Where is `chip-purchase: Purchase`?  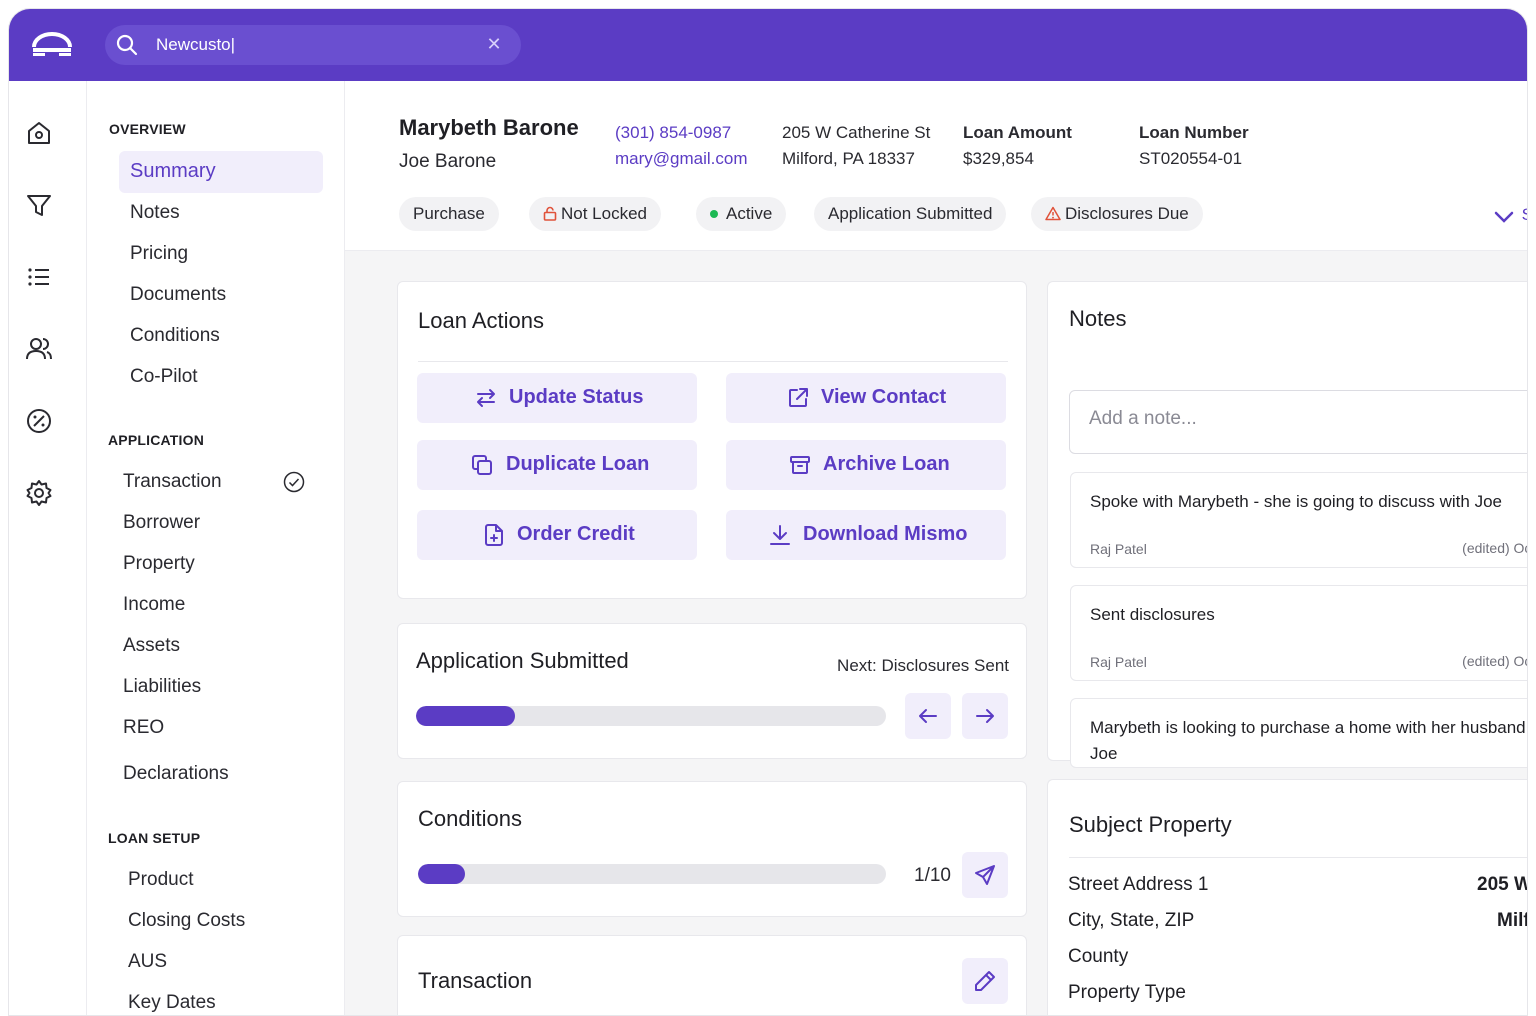
chip-purchase: Purchase is located at coordinates (449, 214).